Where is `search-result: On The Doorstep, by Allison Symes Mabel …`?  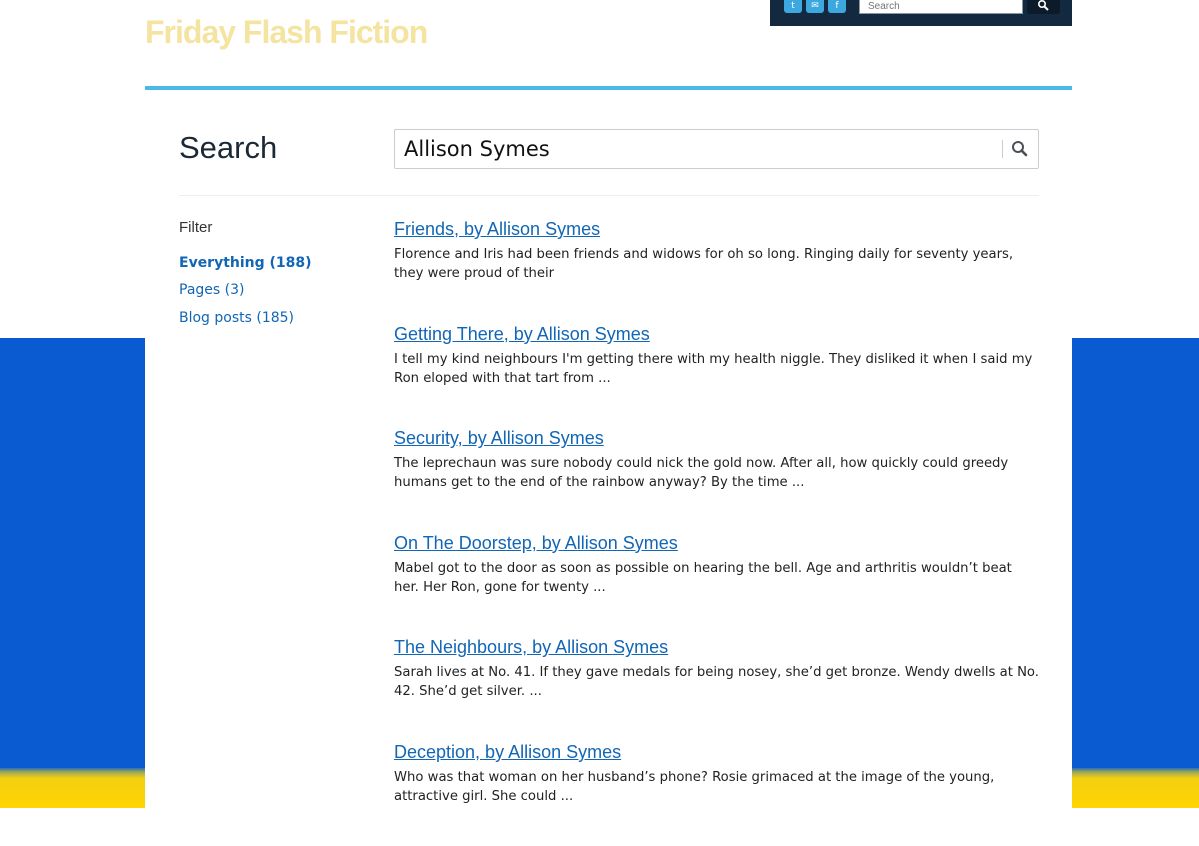 search-result: On The Doorstep, by Allison Symes Mabel … is located at coordinates (716, 584).